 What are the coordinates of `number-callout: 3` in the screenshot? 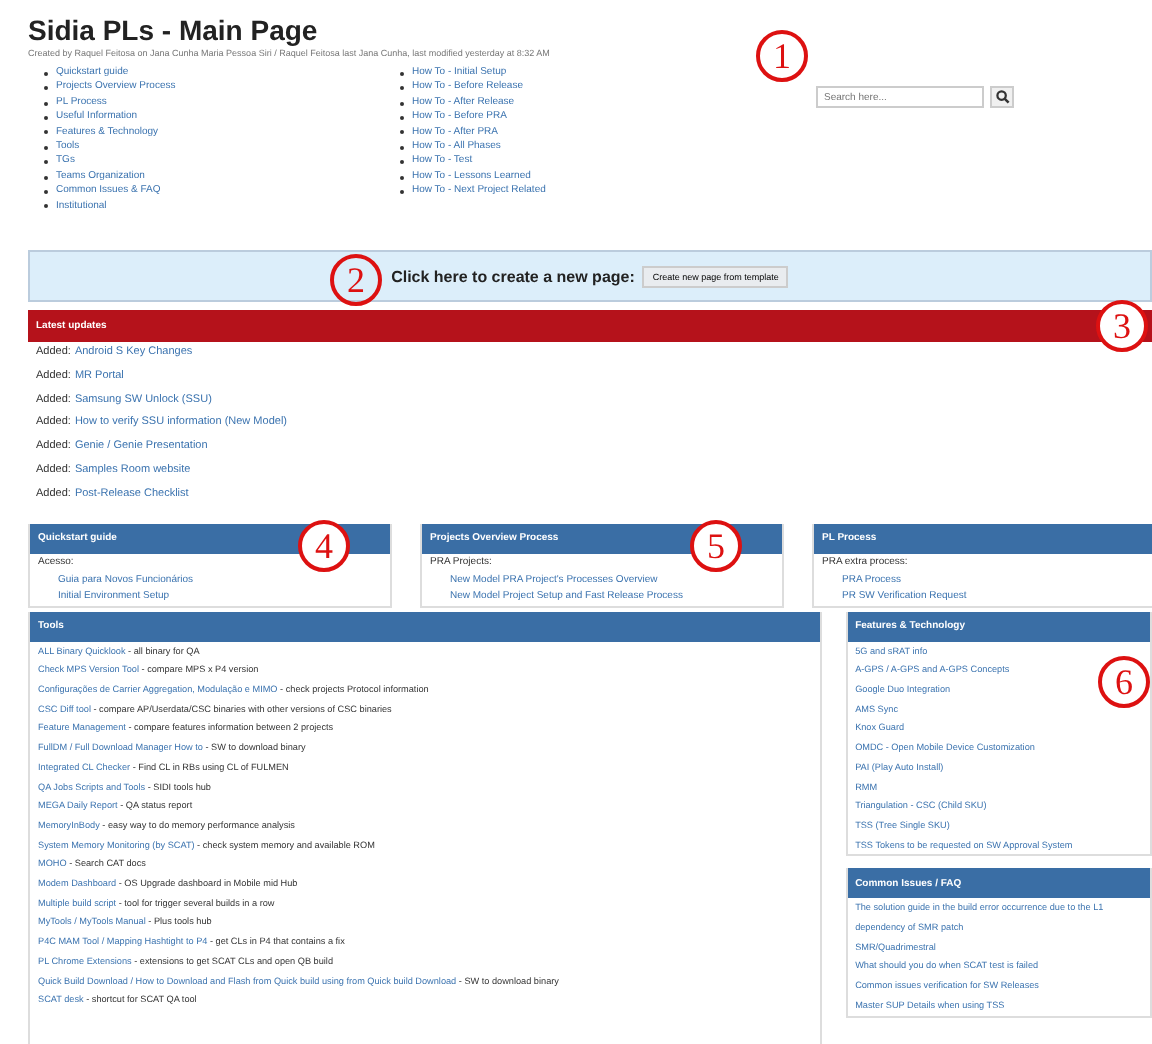 It's located at (1122, 326).